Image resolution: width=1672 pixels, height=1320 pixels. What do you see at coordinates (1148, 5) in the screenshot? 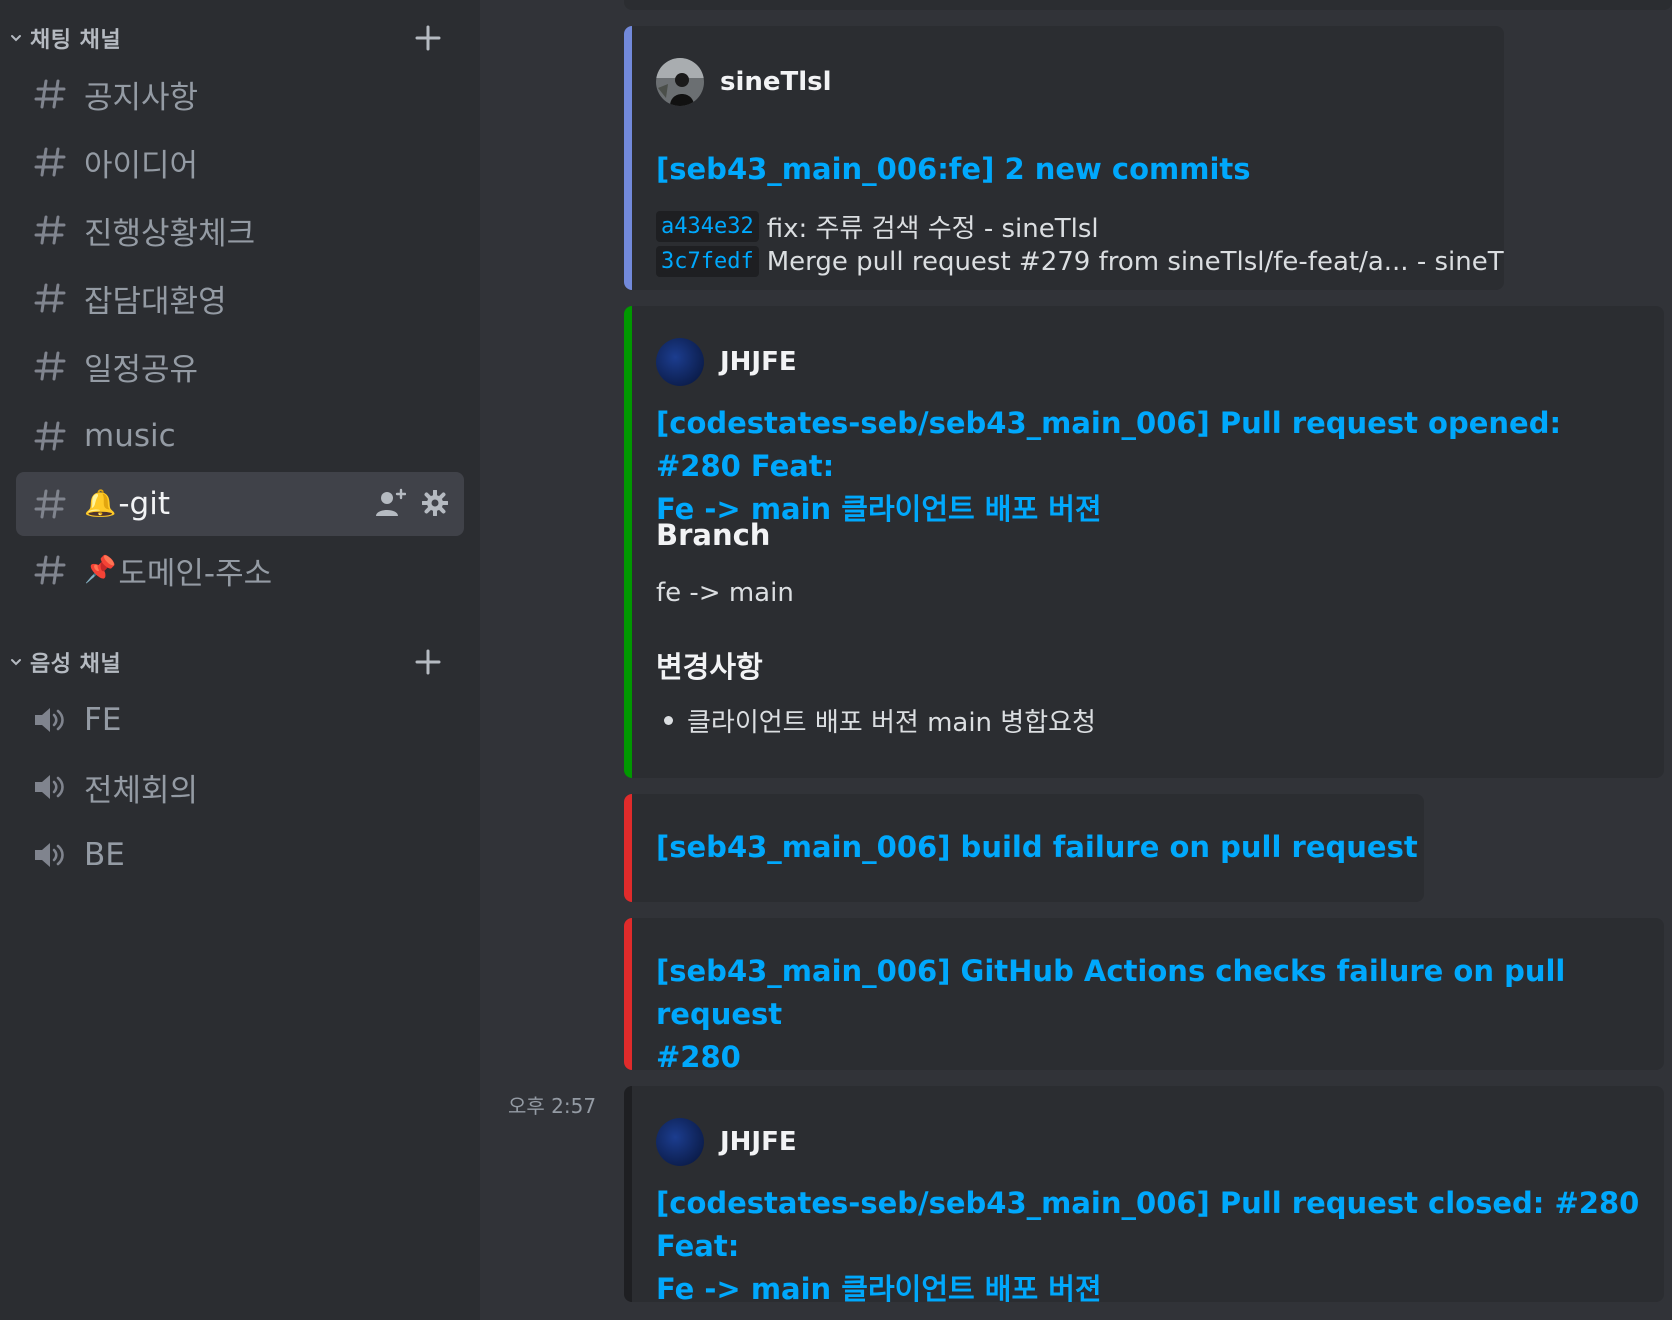
I see `previous-embed-edge` at bounding box center [1148, 5].